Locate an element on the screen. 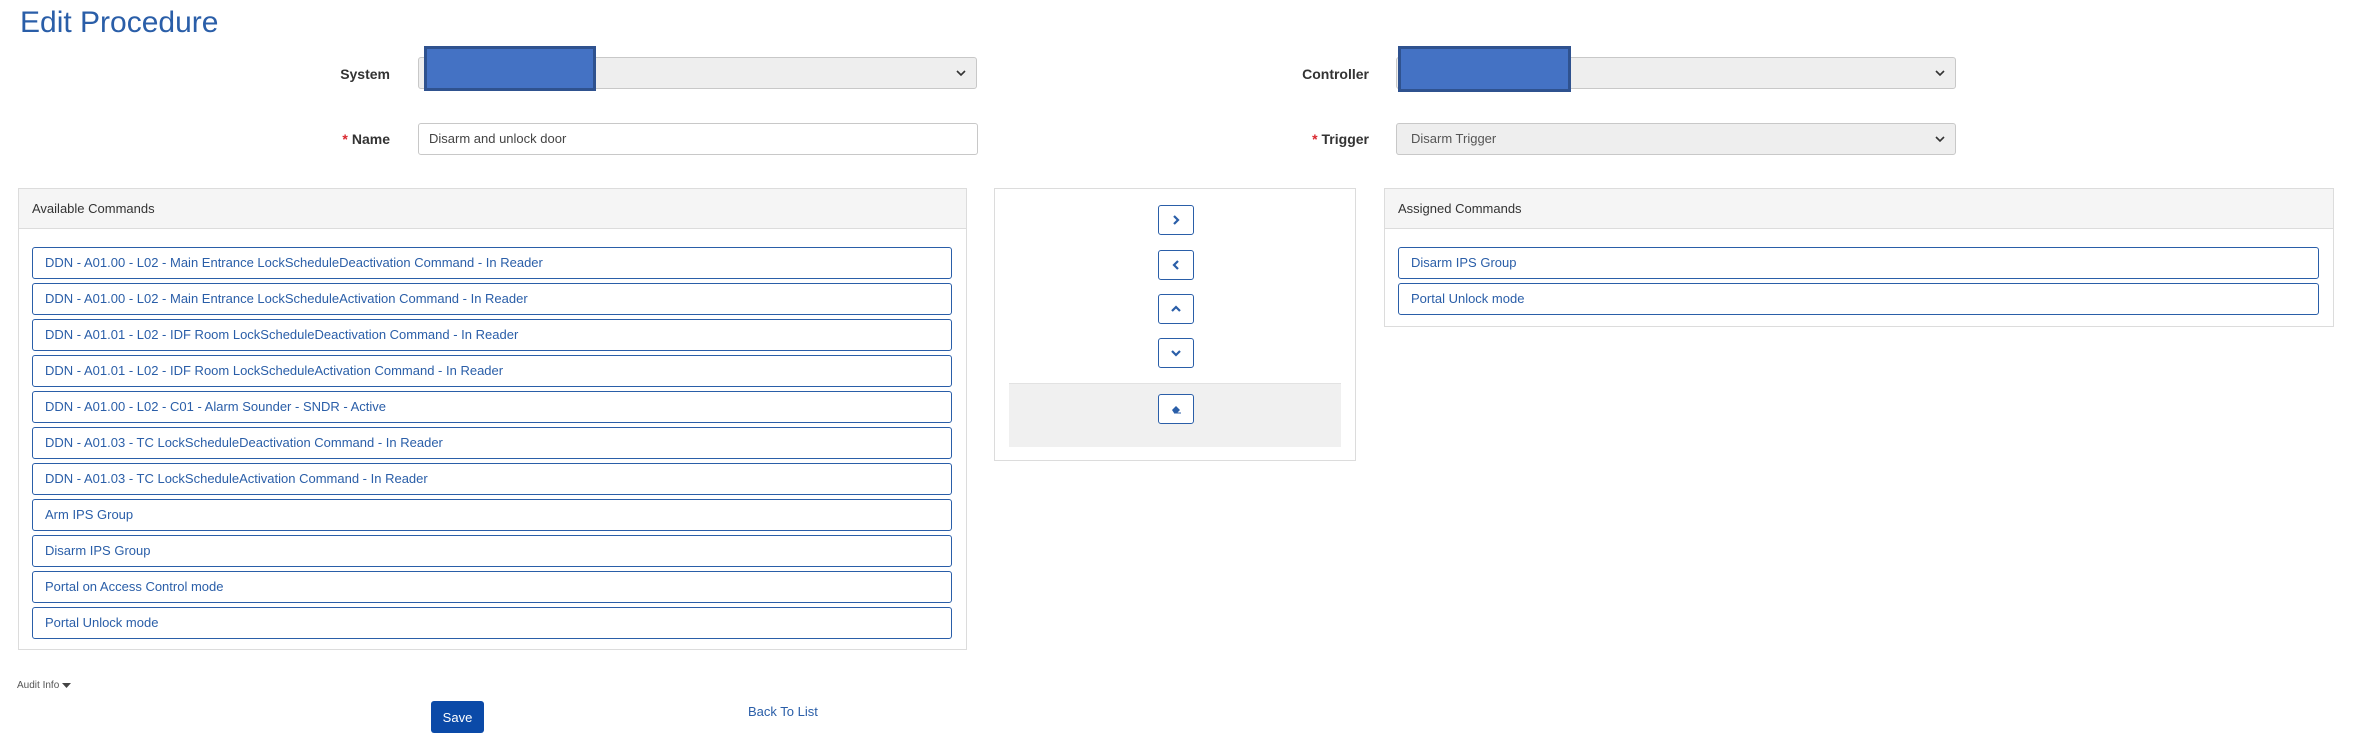 The width and height of the screenshot is (2353, 752). available-commands-header: Available Commands is located at coordinates (492, 209).